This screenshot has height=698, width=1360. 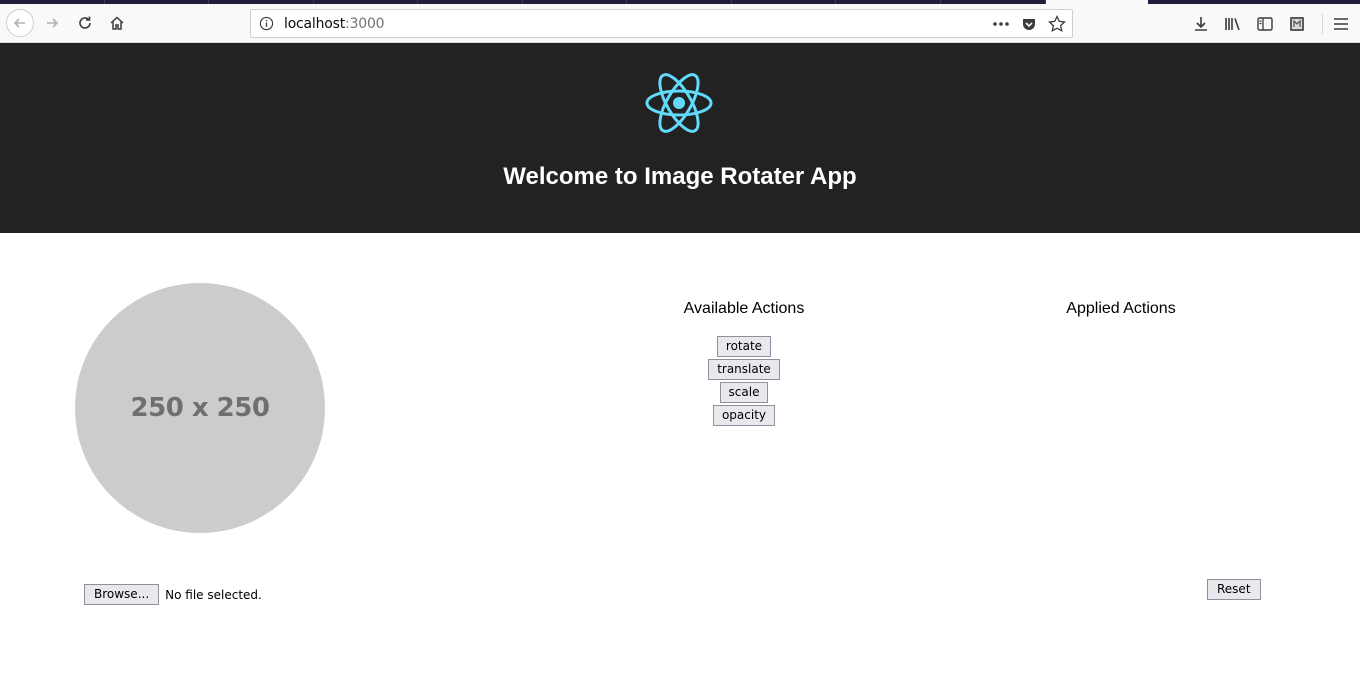 I want to click on react-logo-icon, so click(x=679, y=103).